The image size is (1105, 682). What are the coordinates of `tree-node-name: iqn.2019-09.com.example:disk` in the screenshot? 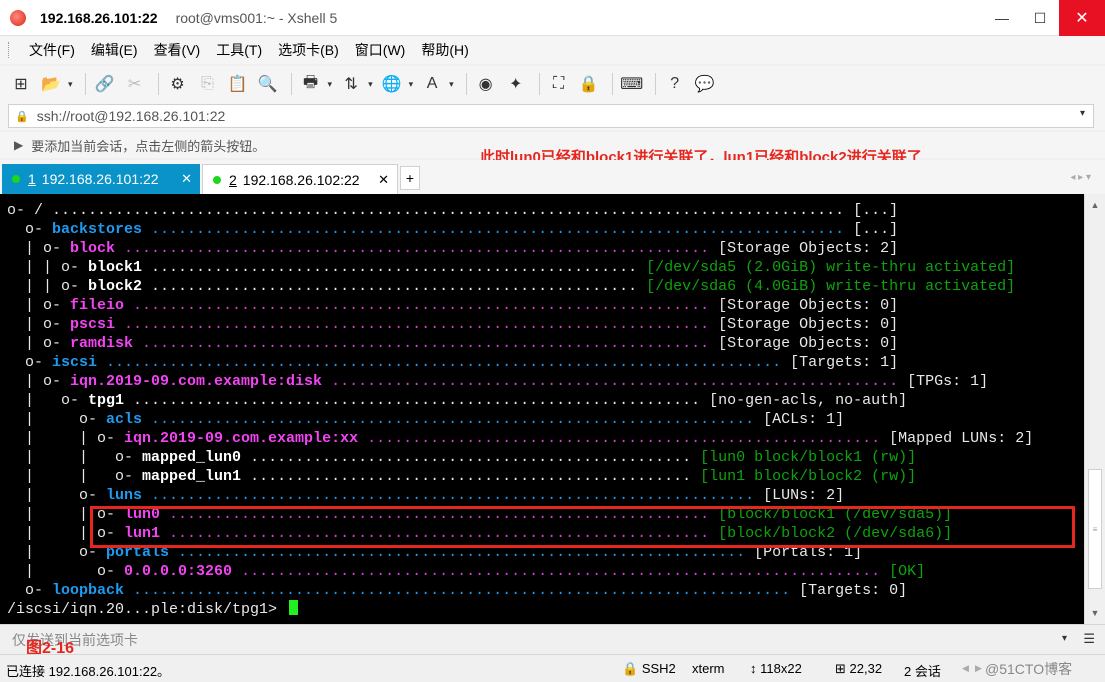 It's located at (196, 381).